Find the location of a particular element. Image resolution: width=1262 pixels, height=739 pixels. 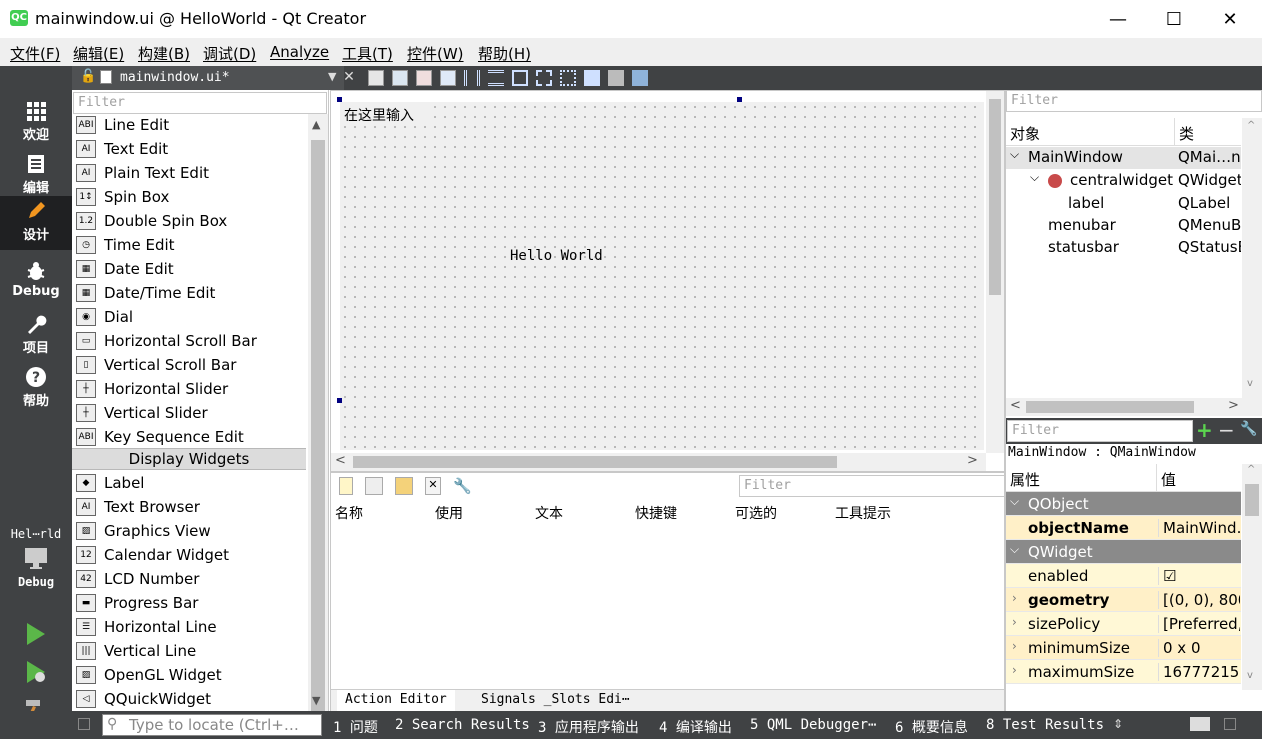

mode-projects: 项目 is located at coordinates (36, 335).